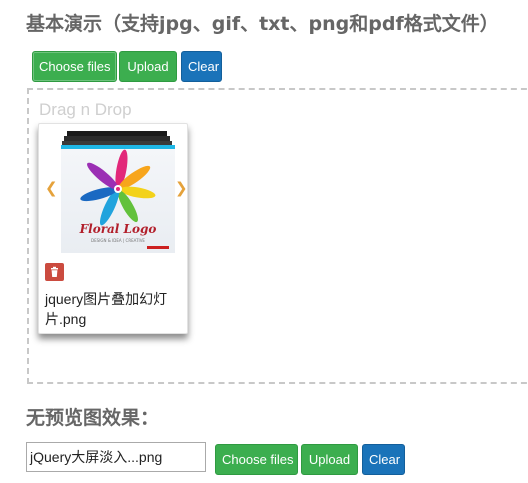  What do you see at coordinates (118, 229) in the screenshot?
I see `thumbnail-logo-text: Floral Logo` at bounding box center [118, 229].